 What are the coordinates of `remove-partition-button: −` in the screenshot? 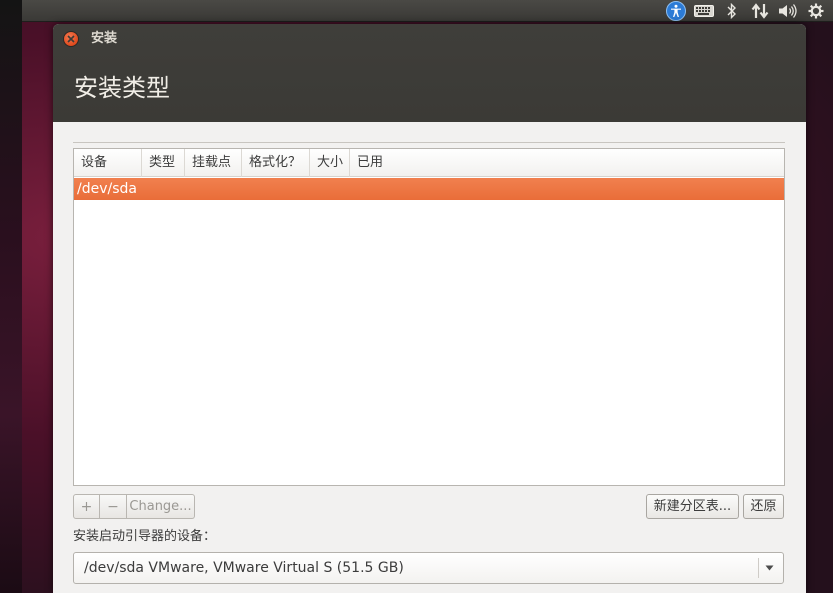 It's located at (113, 506).